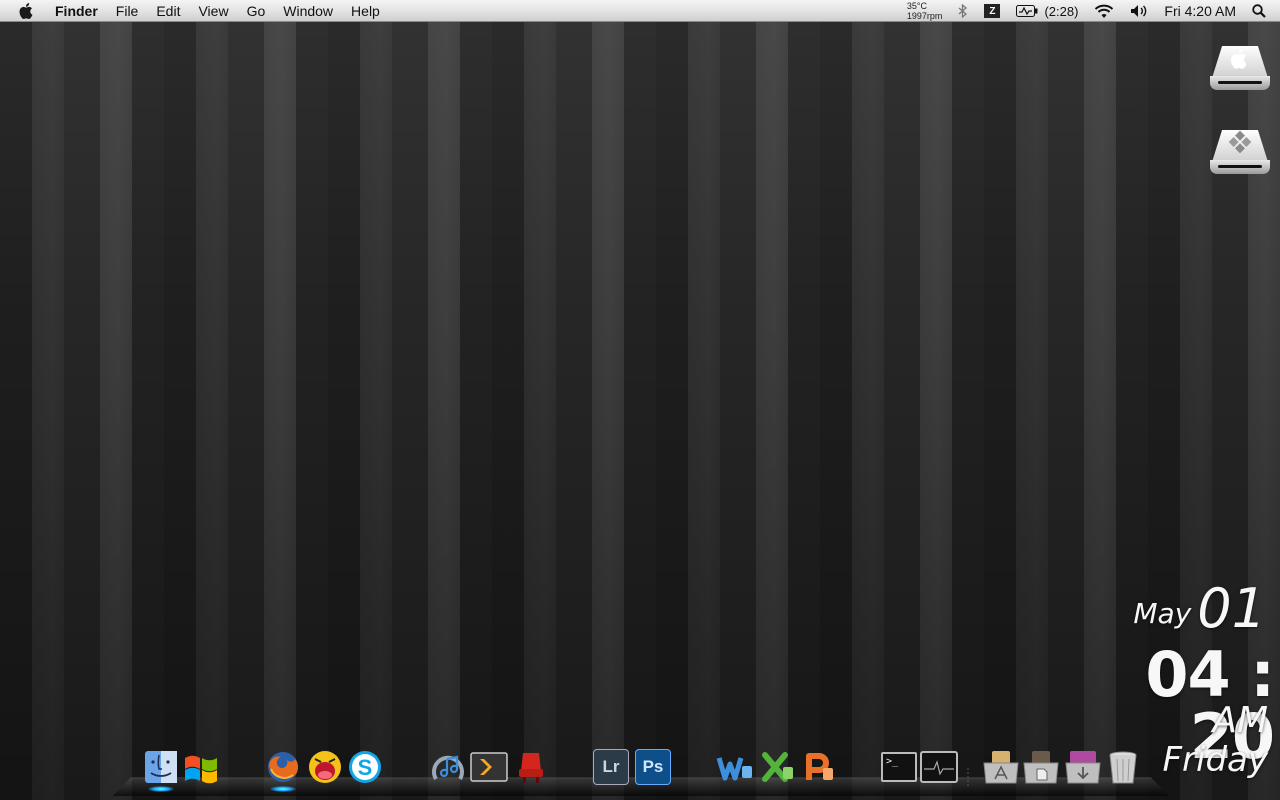 This screenshot has width=1280, height=800. I want to click on apple-logo-icon, so click(1240, 61).